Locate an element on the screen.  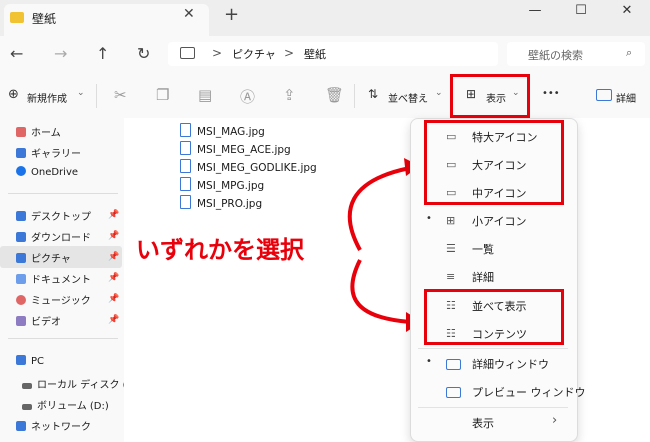
sidebar-item-label: ネットワーク is located at coordinates (61, 427).